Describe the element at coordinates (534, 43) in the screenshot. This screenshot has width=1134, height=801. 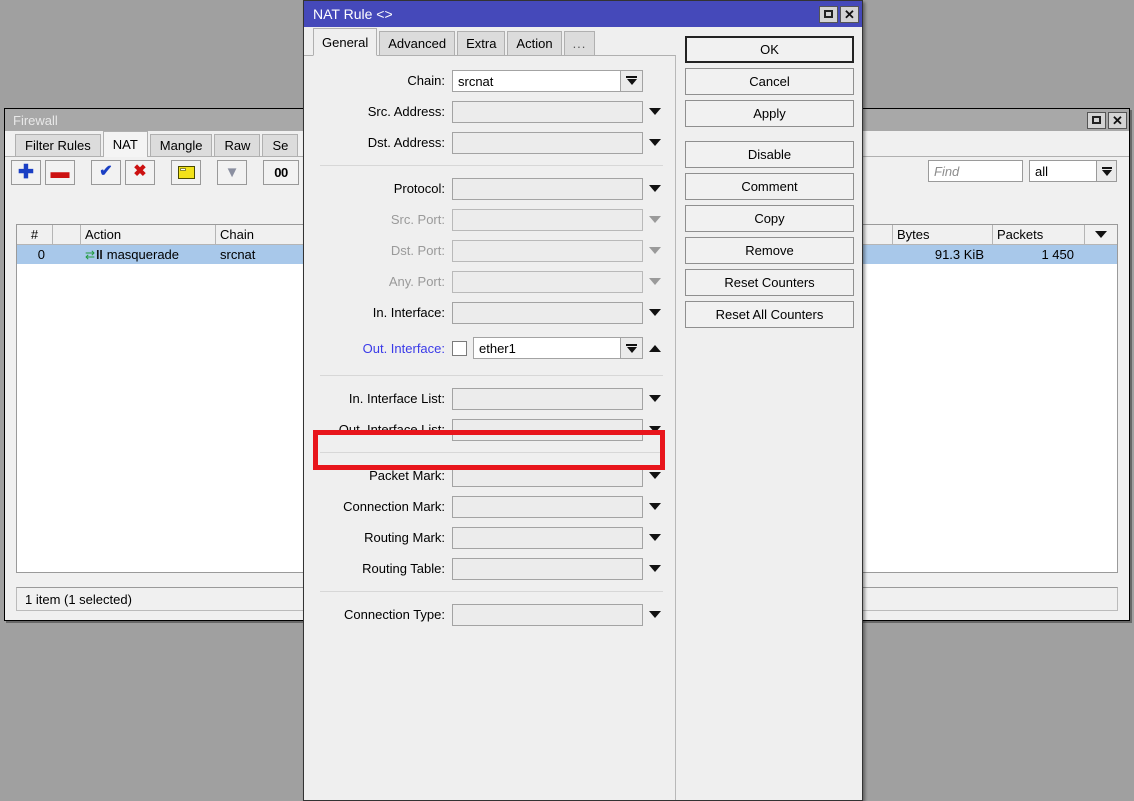
I see `tab-action: Action` at that location.